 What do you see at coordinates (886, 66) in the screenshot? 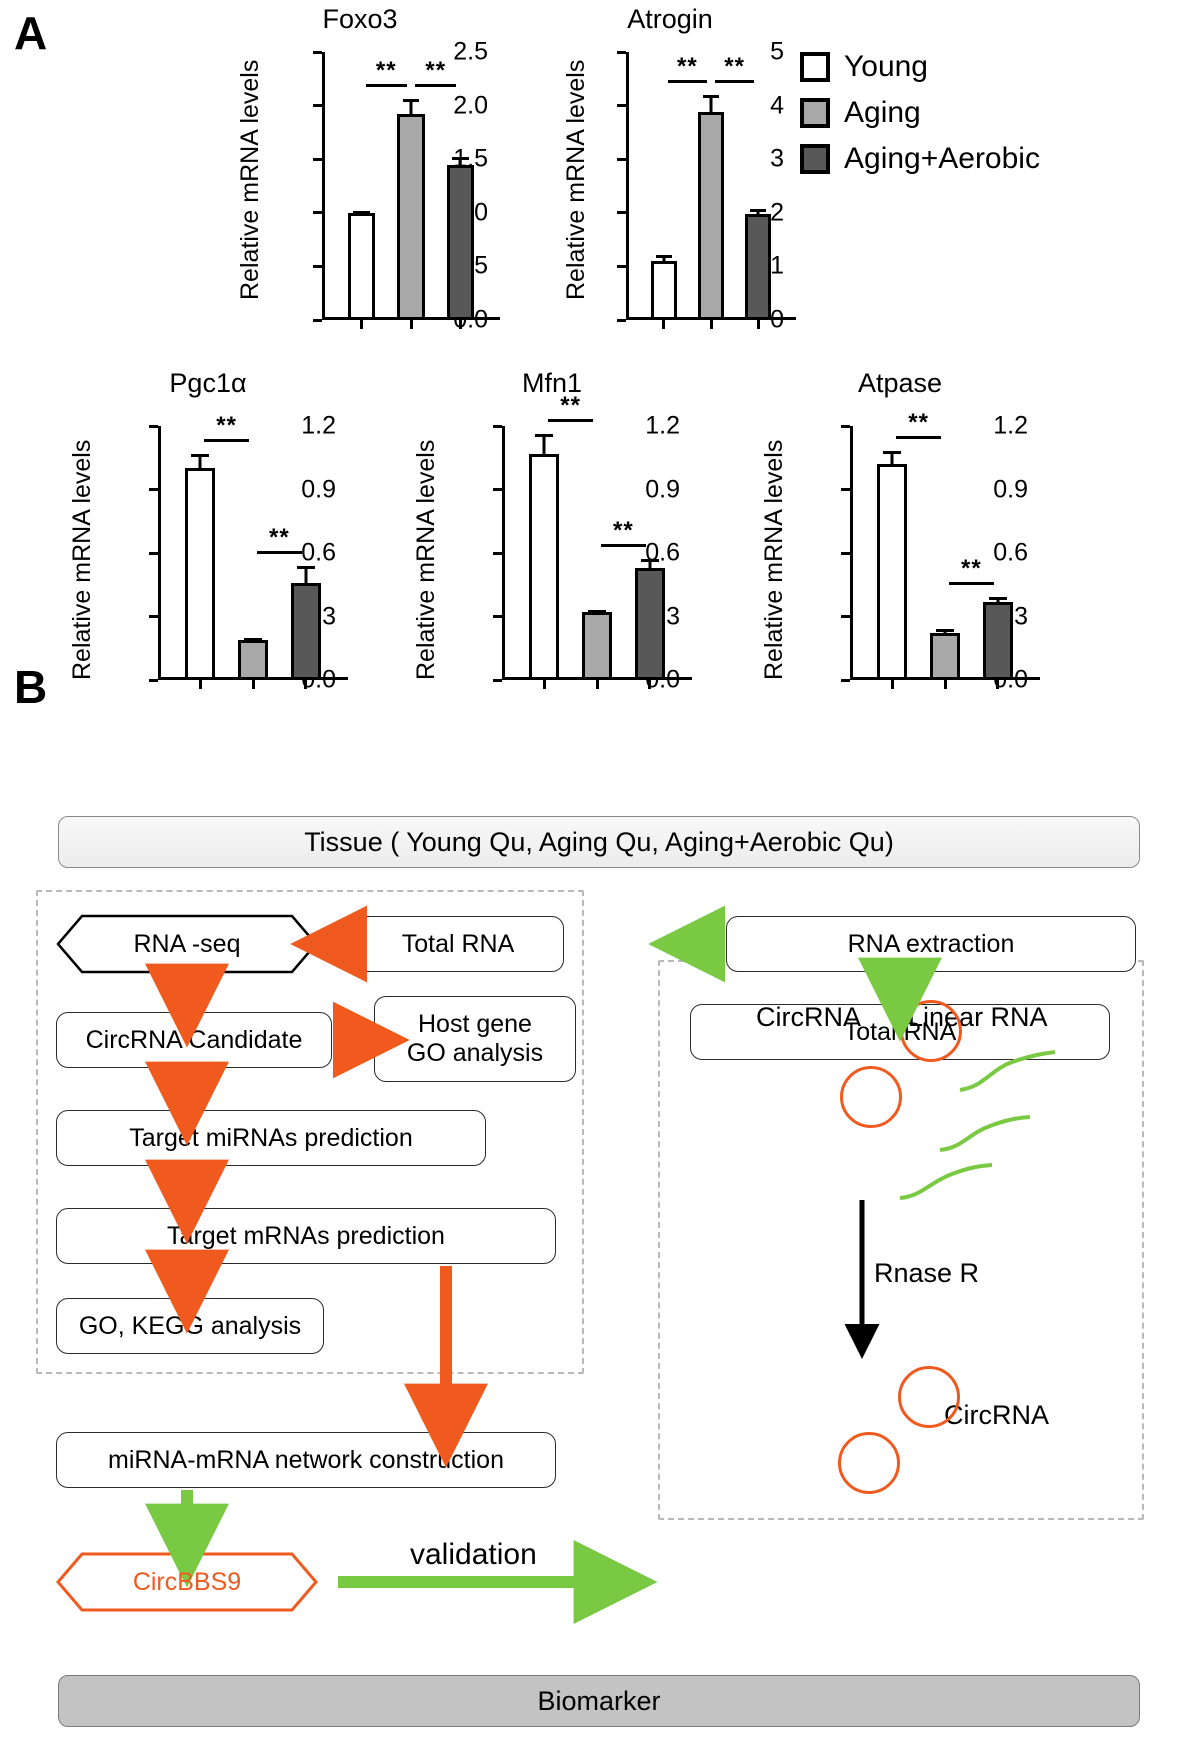
I see `legend-label-young: Young` at bounding box center [886, 66].